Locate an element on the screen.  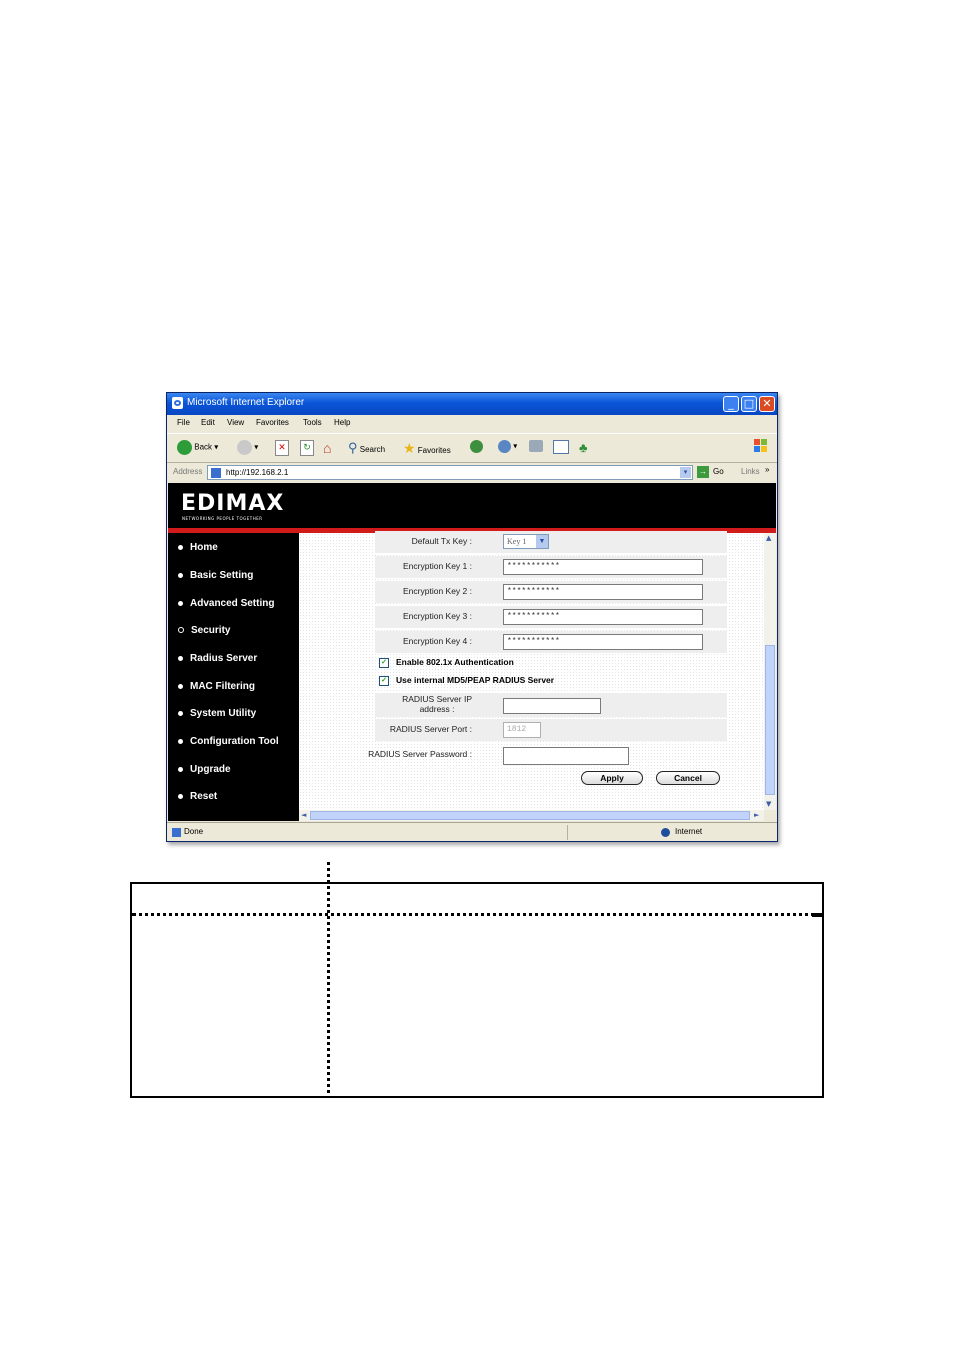
sidebar-item-reset: Reset is located at coordinates (197, 796).